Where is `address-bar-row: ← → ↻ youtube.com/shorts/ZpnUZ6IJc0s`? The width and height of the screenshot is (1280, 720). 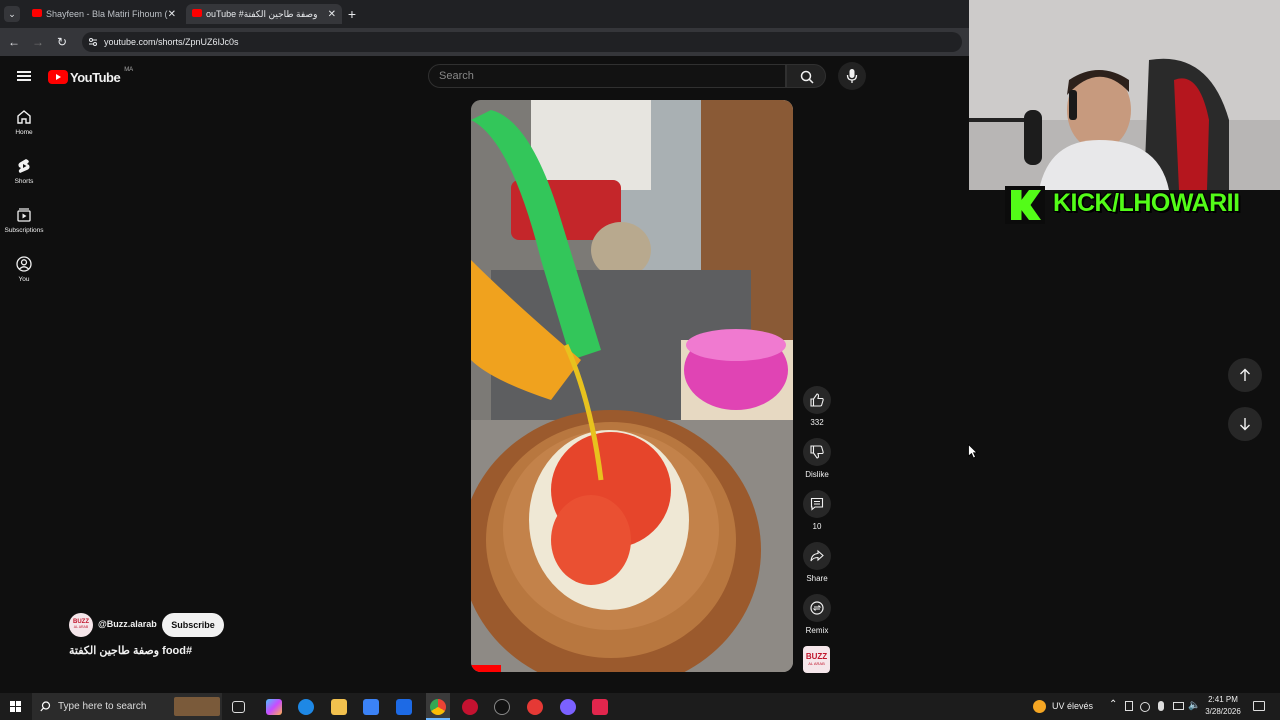
address-bar-row: ← → ↻ youtube.com/shorts/ZpnUZ6IJc0s is located at coordinates (484, 42).